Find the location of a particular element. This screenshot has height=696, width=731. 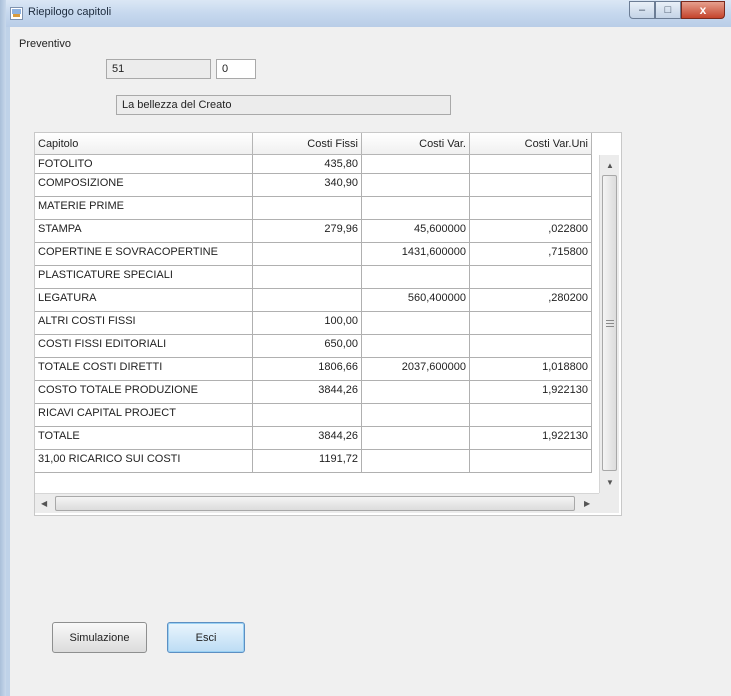

close-button: x is located at coordinates (703, 10).